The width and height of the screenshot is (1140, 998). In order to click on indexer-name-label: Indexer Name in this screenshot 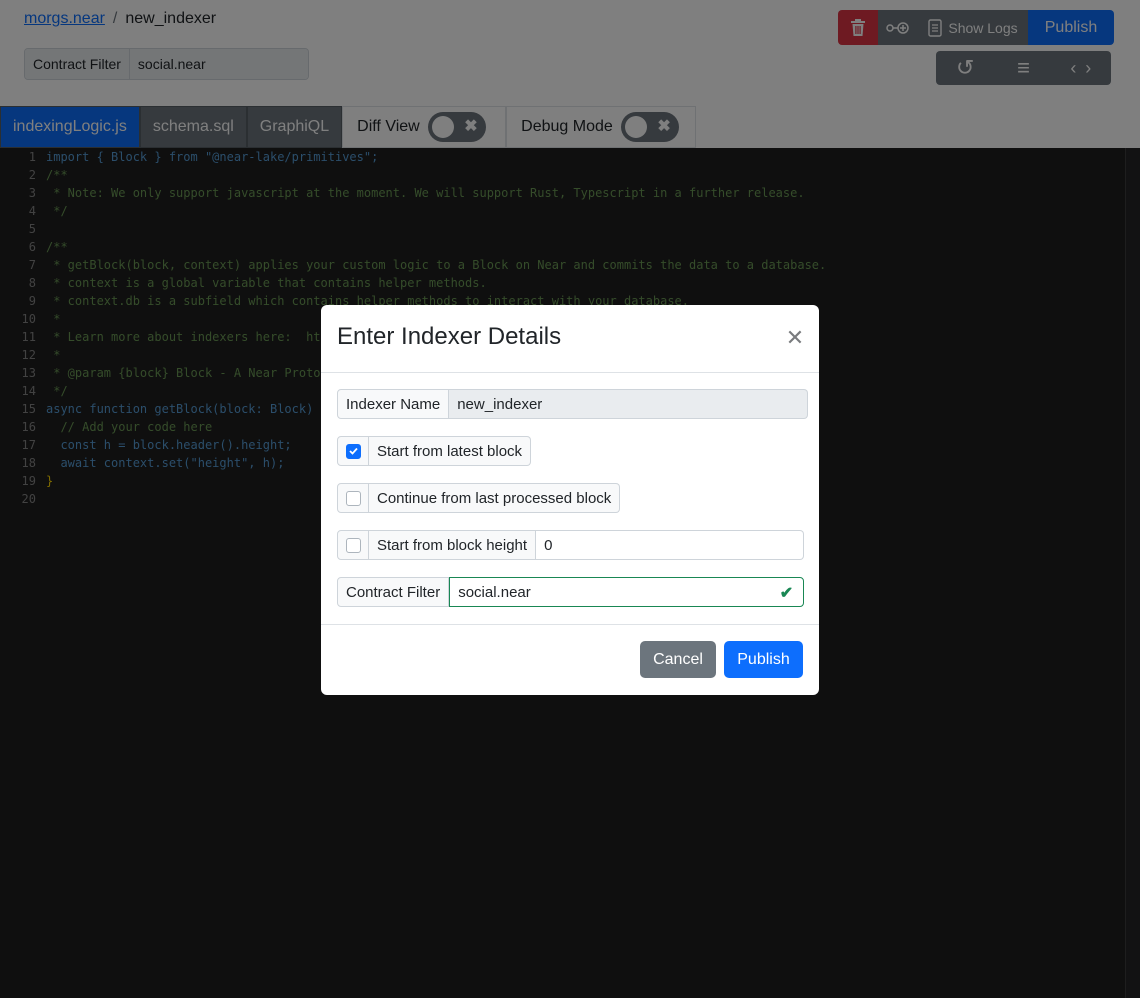, I will do `click(393, 404)`.